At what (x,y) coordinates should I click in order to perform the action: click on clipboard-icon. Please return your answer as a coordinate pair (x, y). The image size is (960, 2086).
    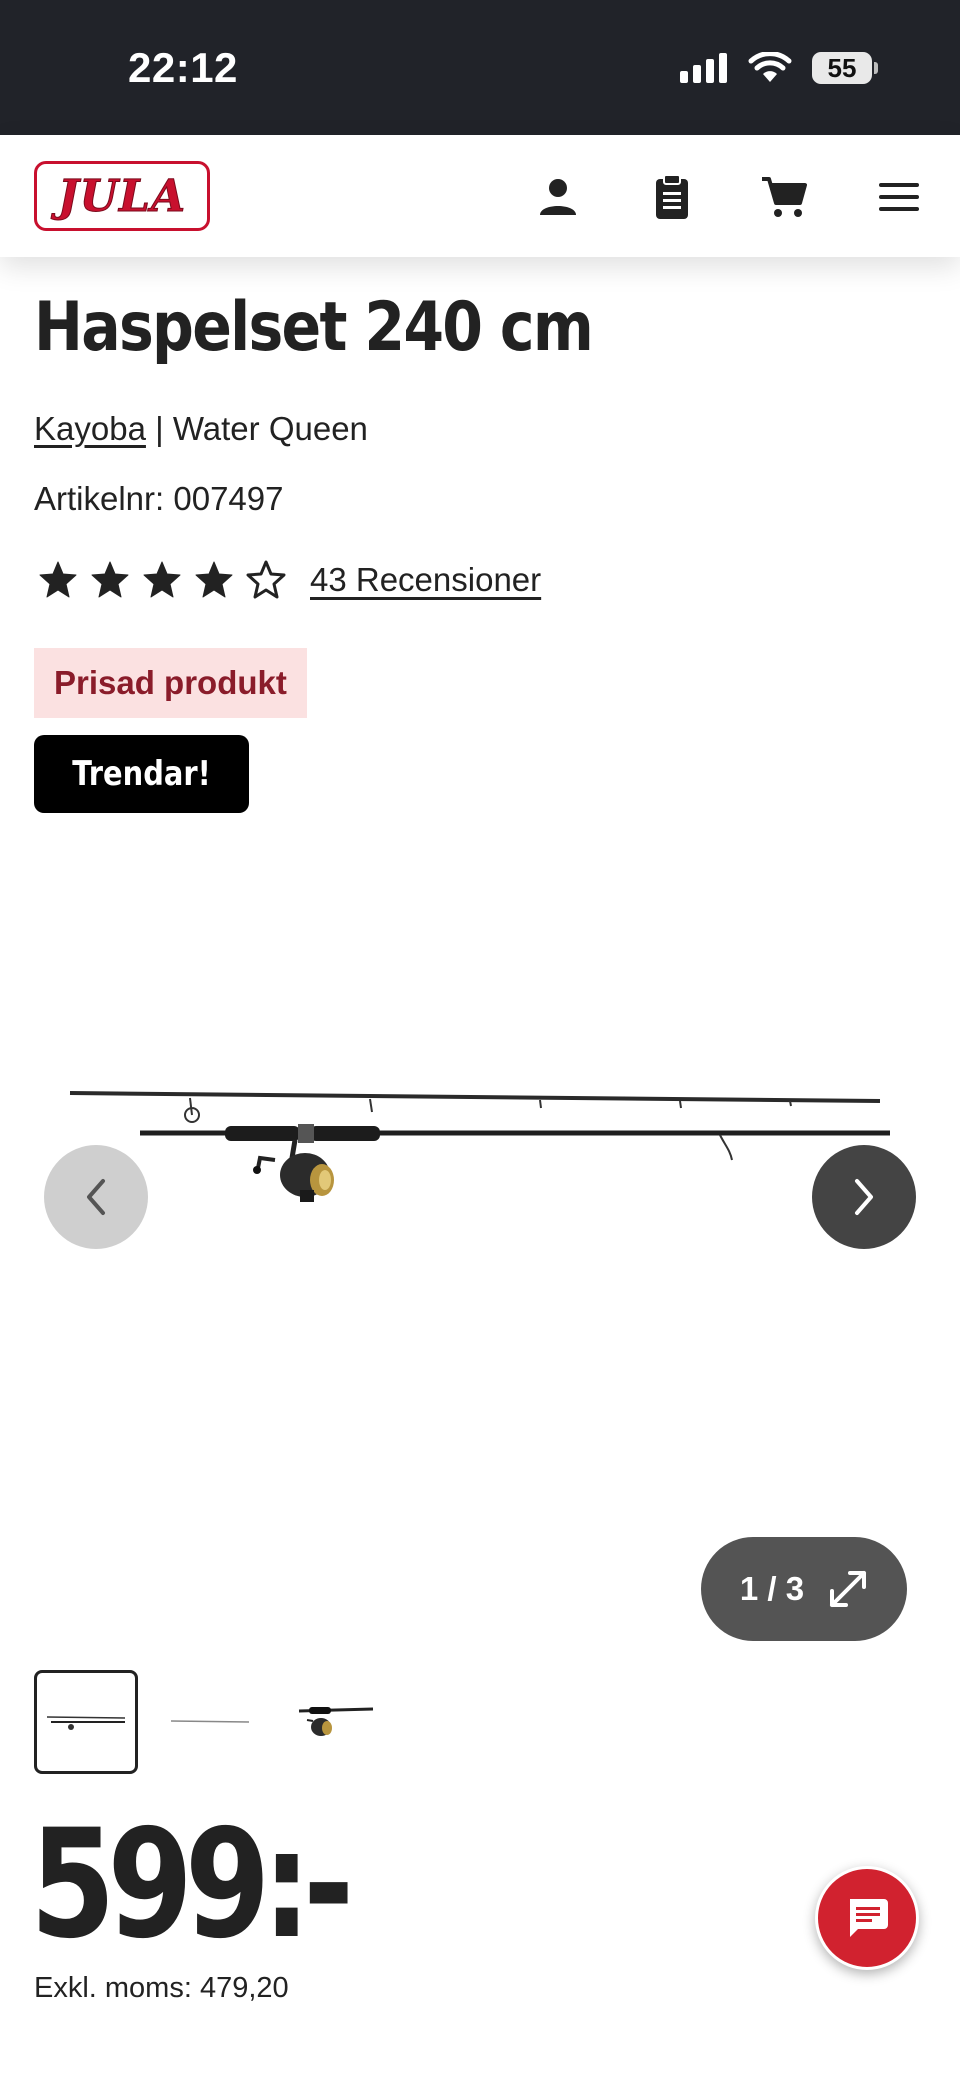
    Looking at the image, I should click on (672, 197).